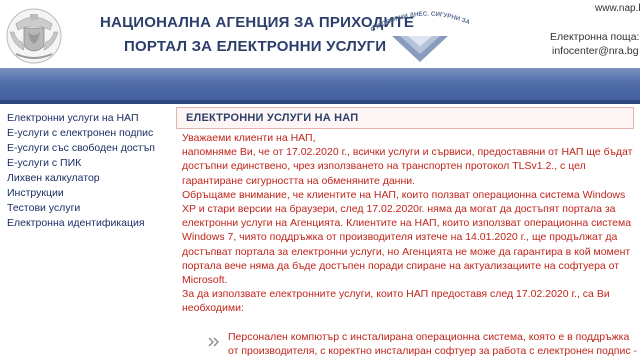 Image resolution: width=640 pixels, height=360 pixels. What do you see at coordinates (320, 86) in the screenshot?
I see `header-band` at bounding box center [320, 86].